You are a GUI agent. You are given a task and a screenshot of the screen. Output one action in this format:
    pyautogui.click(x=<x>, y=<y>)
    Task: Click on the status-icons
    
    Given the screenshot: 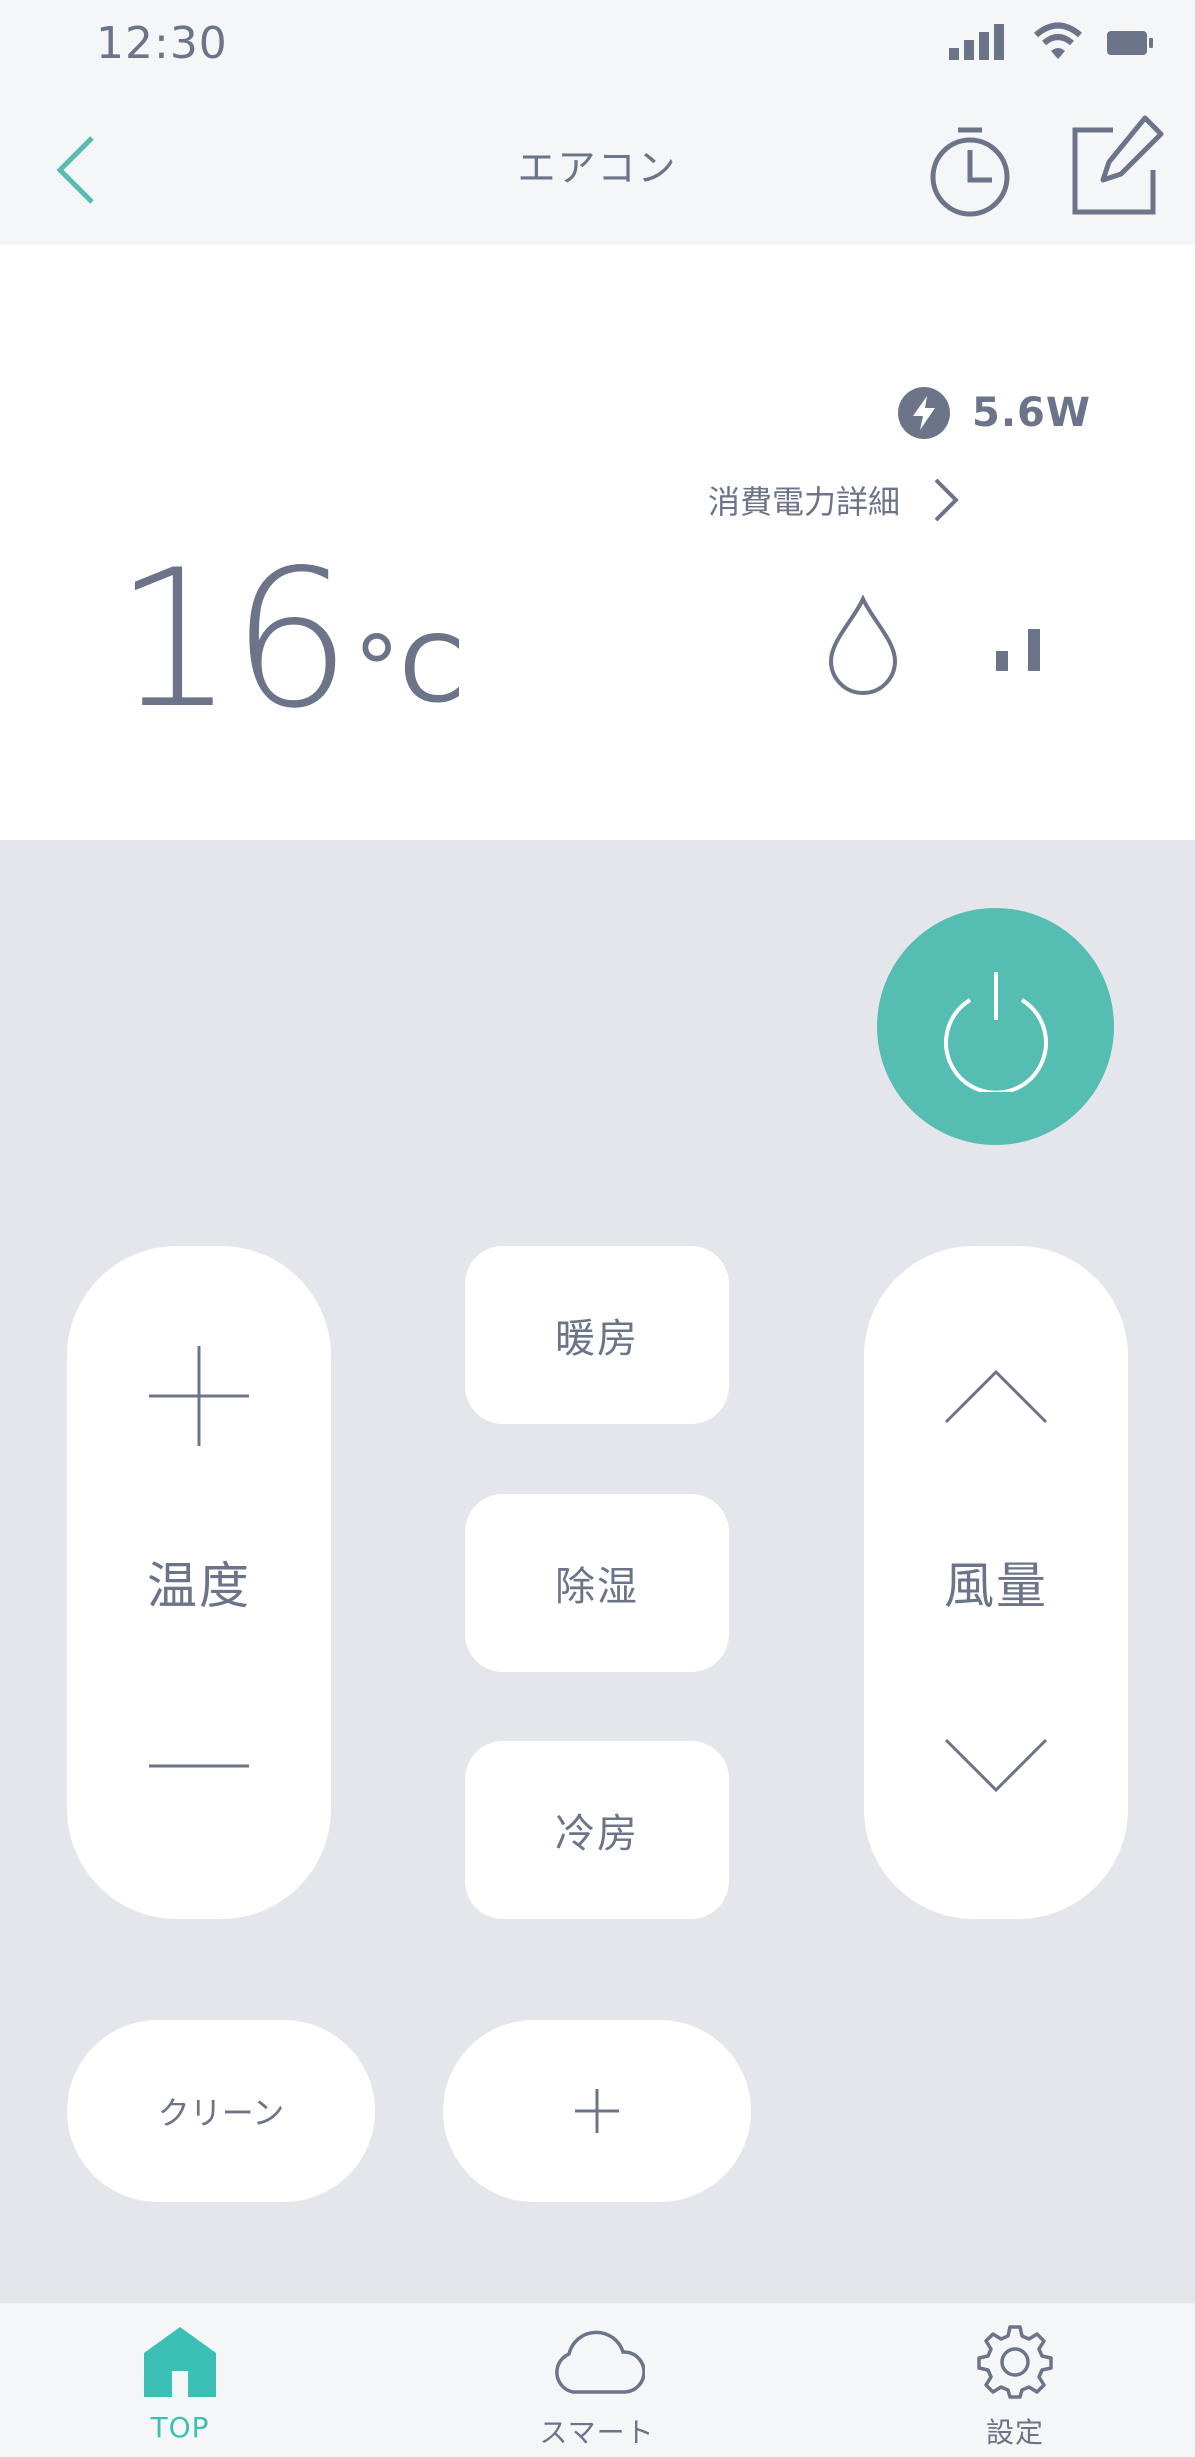 What is the action you would take?
    pyautogui.click(x=1051, y=42)
    